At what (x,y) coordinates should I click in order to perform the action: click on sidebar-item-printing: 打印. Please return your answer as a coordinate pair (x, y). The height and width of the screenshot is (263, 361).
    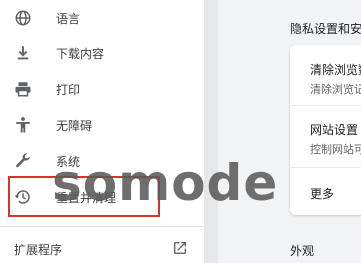
    Looking at the image, I should click on (102, 89).